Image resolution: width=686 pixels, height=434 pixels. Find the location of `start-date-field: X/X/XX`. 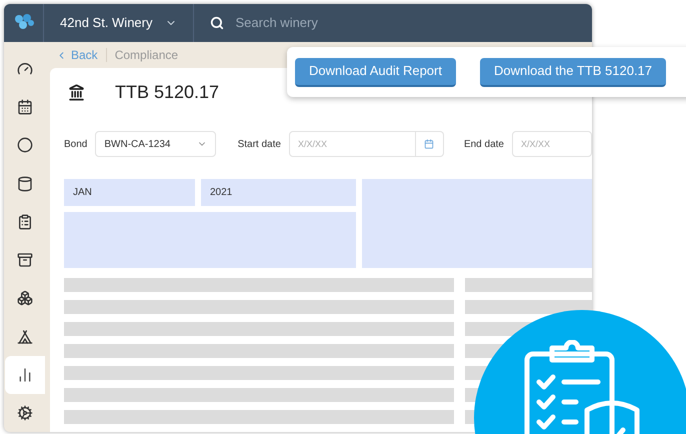

start-date-field: X/X/XX is located at coordinates (352, 144).